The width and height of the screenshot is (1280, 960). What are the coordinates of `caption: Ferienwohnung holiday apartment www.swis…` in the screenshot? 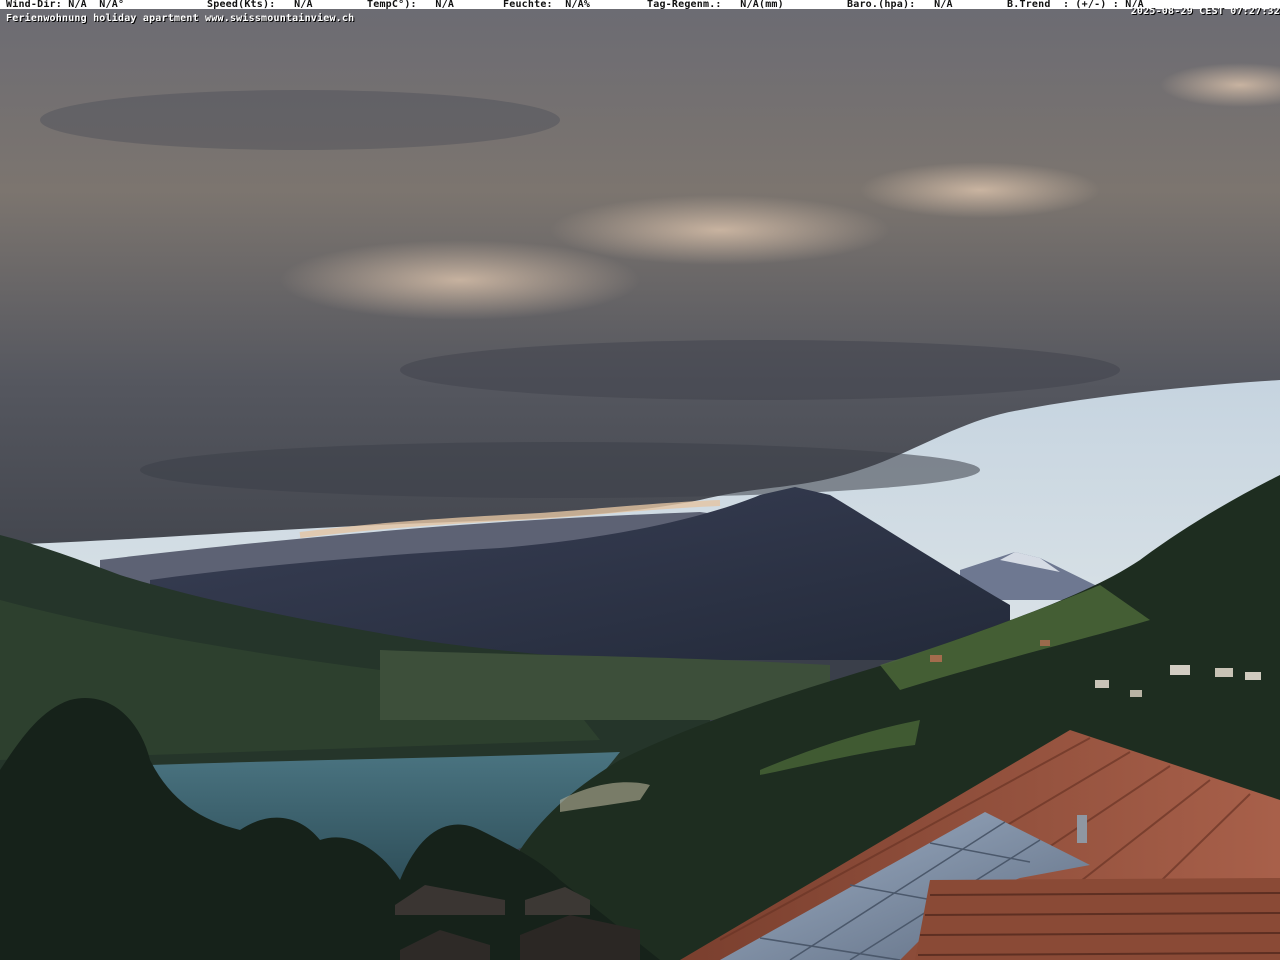 It's located at (180, 18).